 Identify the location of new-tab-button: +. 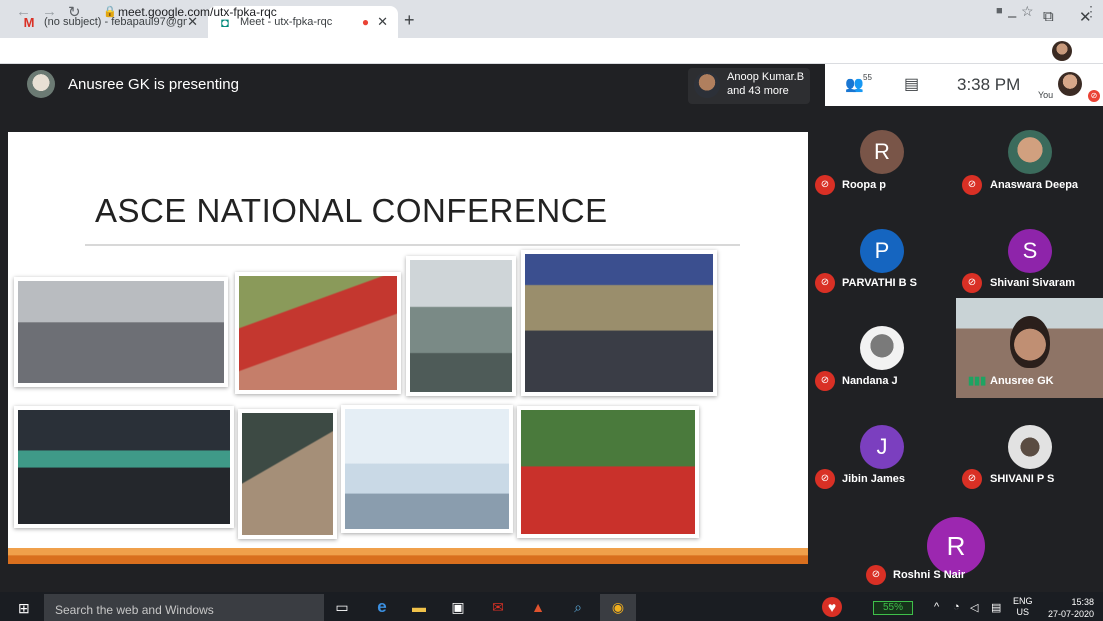
(409, 20).